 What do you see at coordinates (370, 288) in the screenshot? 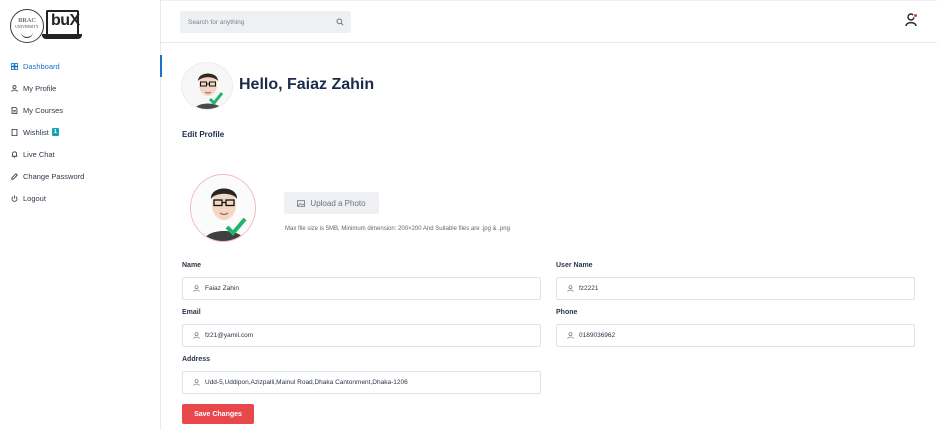
I see `name-field` at bounding box center [370, 288].